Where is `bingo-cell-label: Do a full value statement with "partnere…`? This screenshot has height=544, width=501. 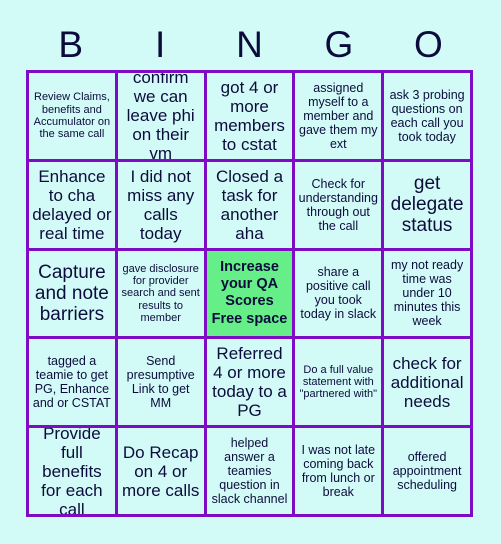
bingo-cell-label: Do a full value statement with "partnere… is located at coordinates (338, 382).